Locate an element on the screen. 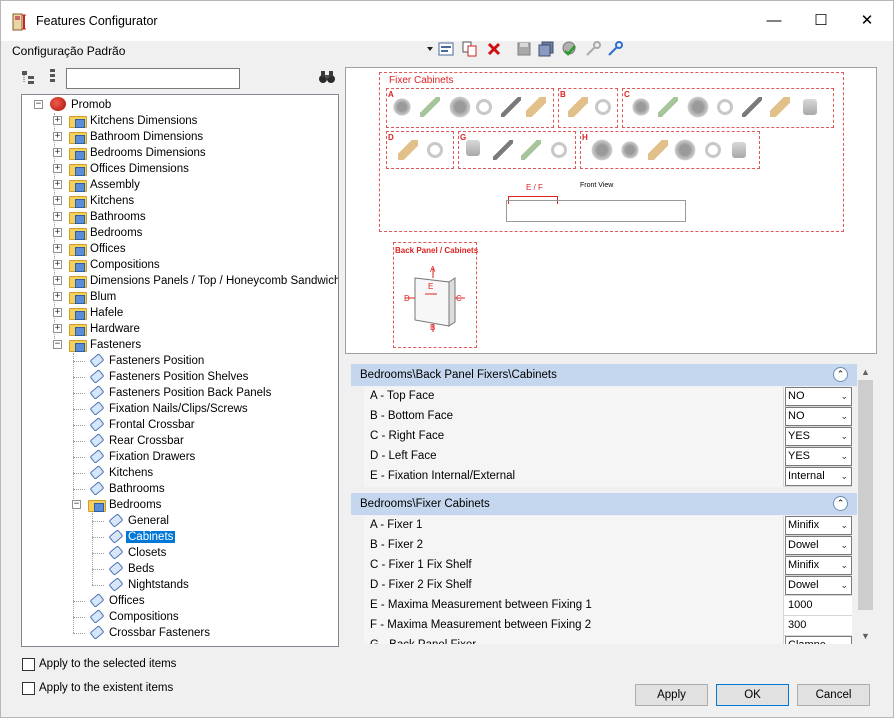 This screenshot has width=894, height=718. tree-node-bedroom: Nightstands is located at coordinates (149, 585).